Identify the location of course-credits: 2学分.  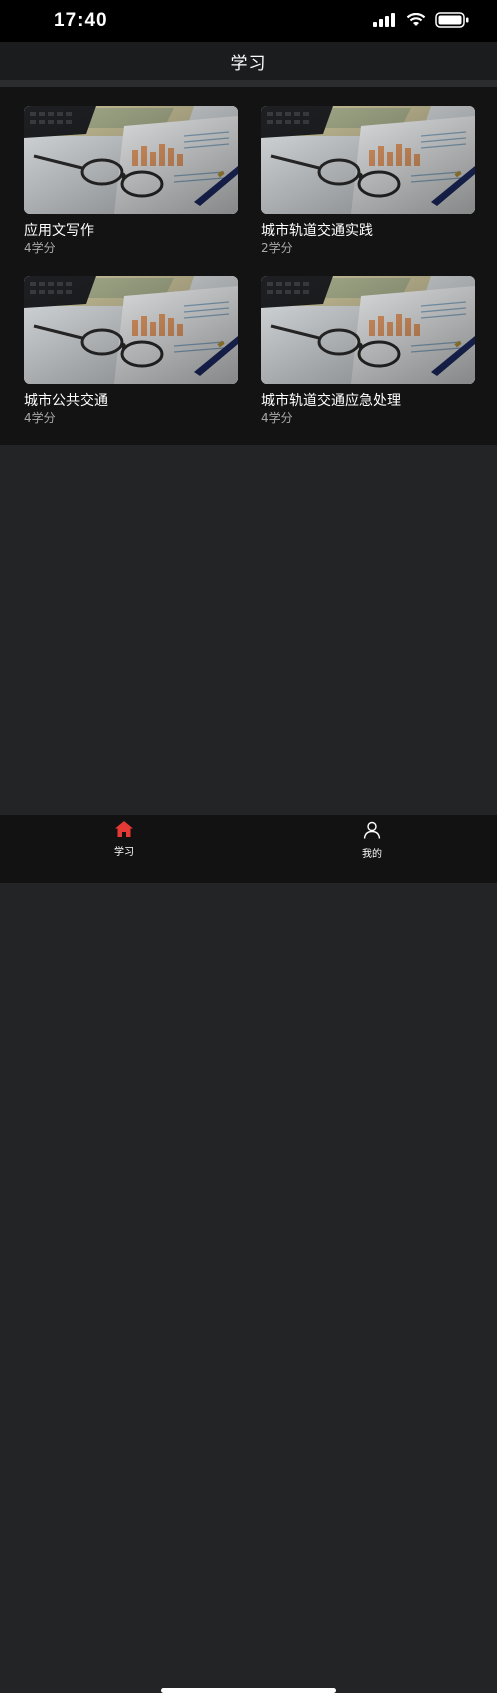
(277, 248).